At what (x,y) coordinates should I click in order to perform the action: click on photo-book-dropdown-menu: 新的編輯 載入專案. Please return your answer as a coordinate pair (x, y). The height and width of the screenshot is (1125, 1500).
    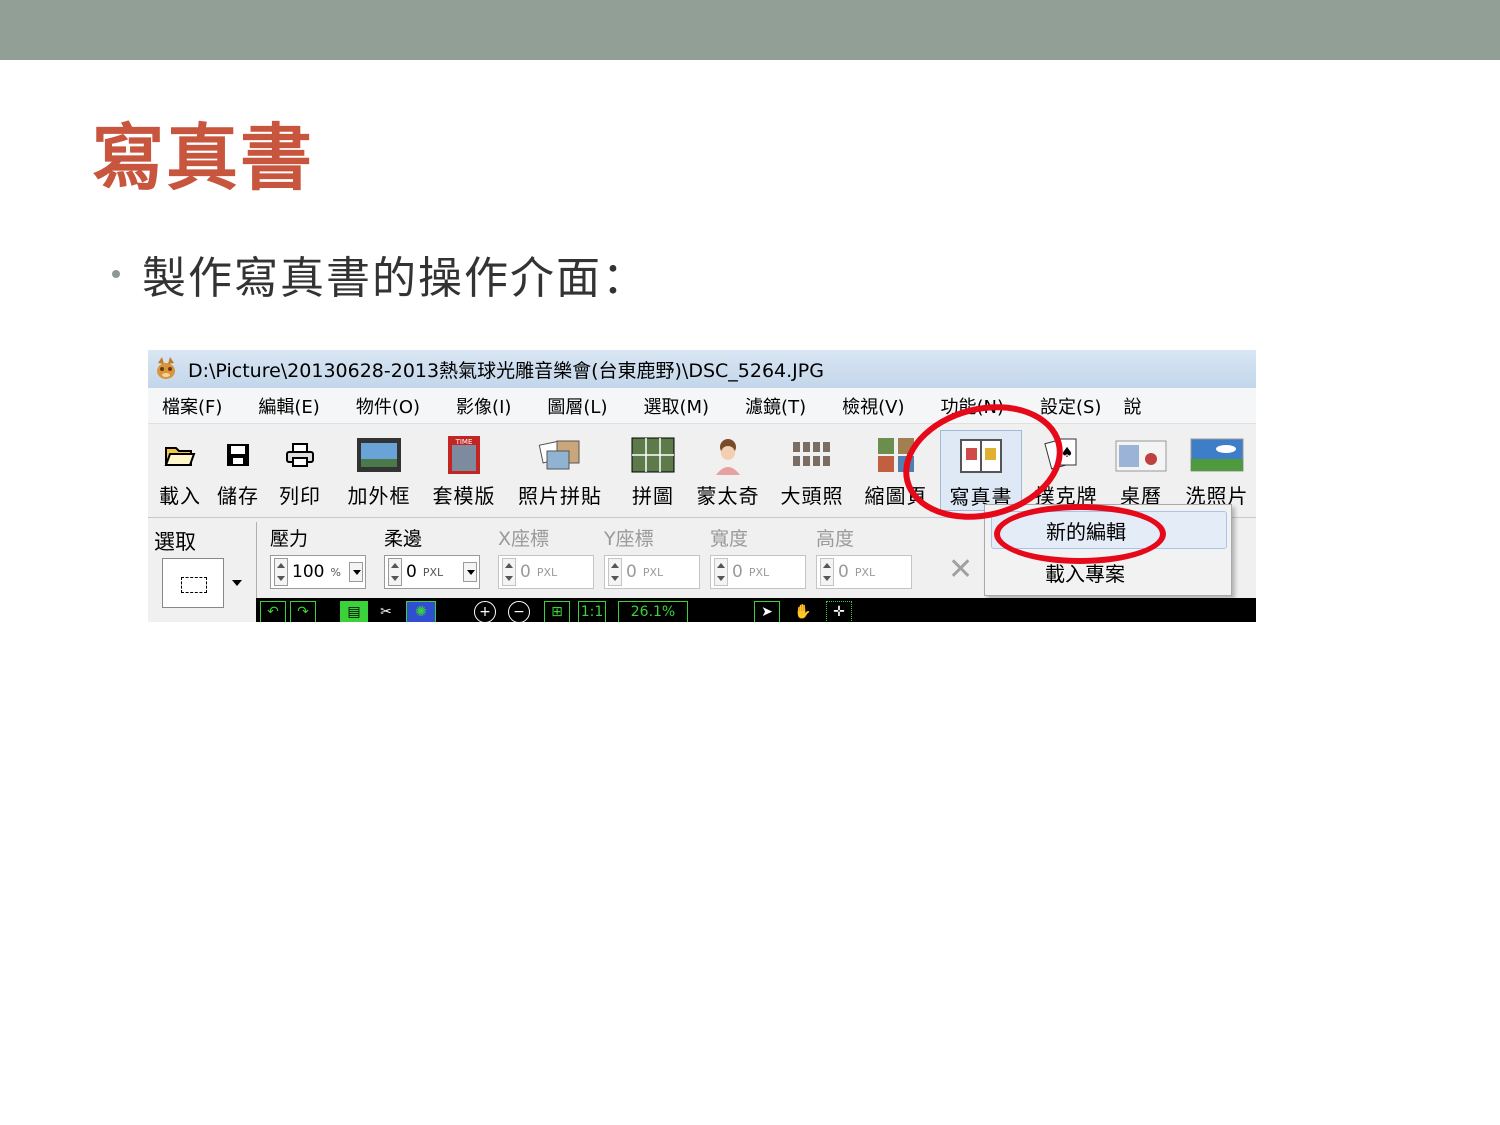
    Looking at the image, I should click on (1108, 550).